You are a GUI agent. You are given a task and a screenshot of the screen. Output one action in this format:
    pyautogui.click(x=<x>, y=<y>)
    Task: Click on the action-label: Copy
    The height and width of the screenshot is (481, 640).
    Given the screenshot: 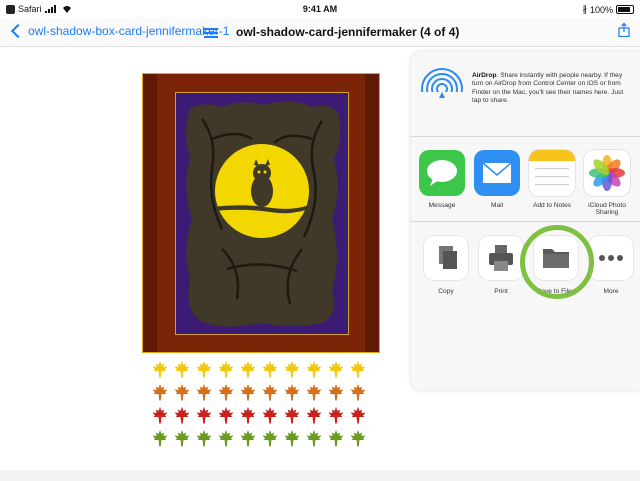 What is the action you would take?
    pyautogui.click(x=446, y=291)
    